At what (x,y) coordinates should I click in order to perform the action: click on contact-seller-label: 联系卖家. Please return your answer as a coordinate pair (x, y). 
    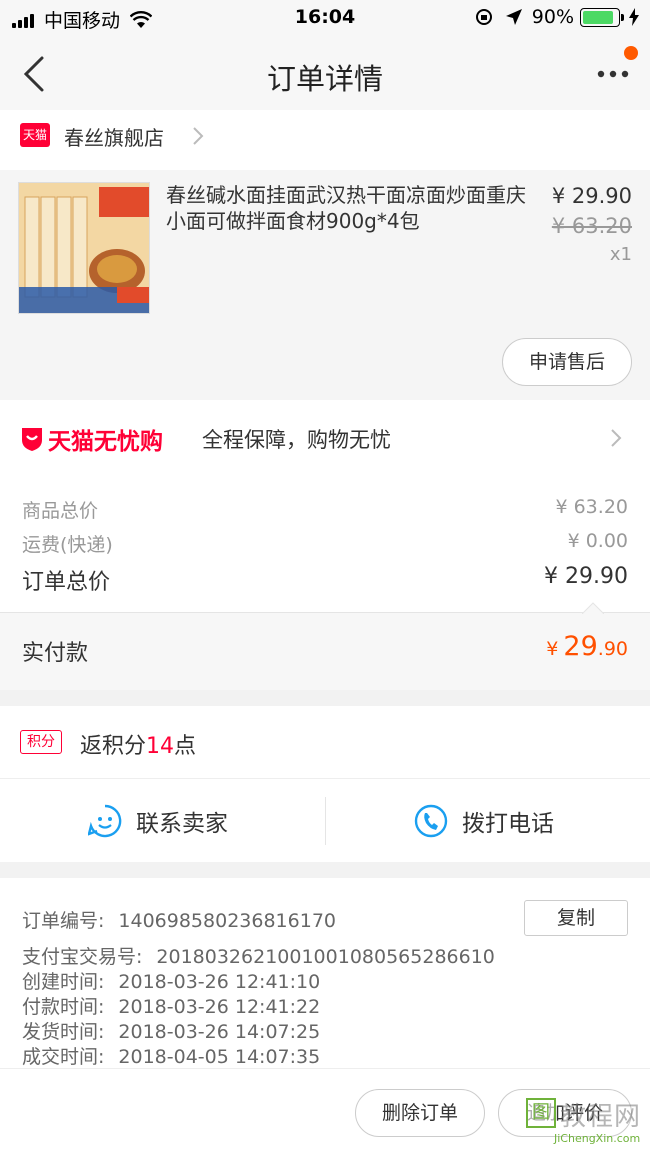
    Looking at the image, I should click on (182, 824).